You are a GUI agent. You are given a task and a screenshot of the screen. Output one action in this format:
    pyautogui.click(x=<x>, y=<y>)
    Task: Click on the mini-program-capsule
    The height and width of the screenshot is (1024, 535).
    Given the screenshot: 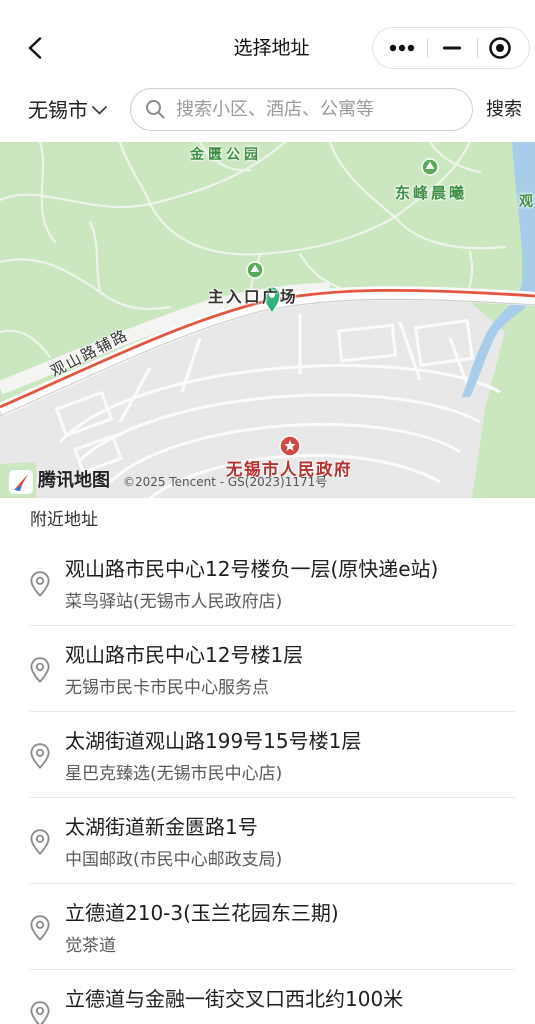 What is the action you would take?
    pyautogui.click(x=451, y=48)
    